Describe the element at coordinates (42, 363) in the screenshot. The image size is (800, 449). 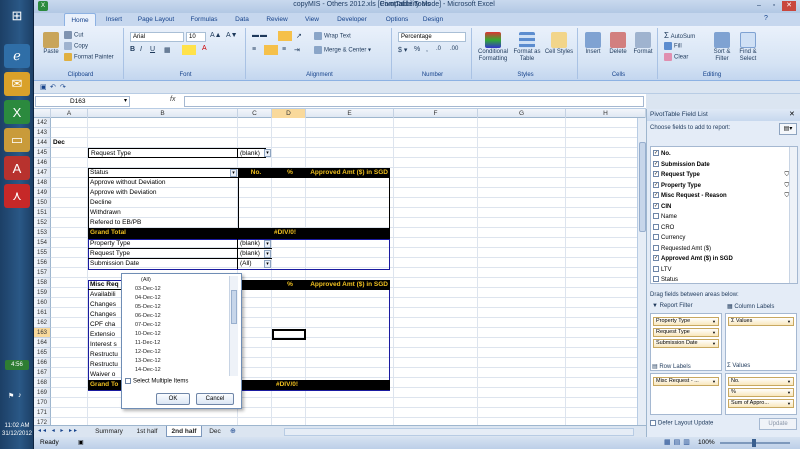
I see `row-header: 166` at that location.